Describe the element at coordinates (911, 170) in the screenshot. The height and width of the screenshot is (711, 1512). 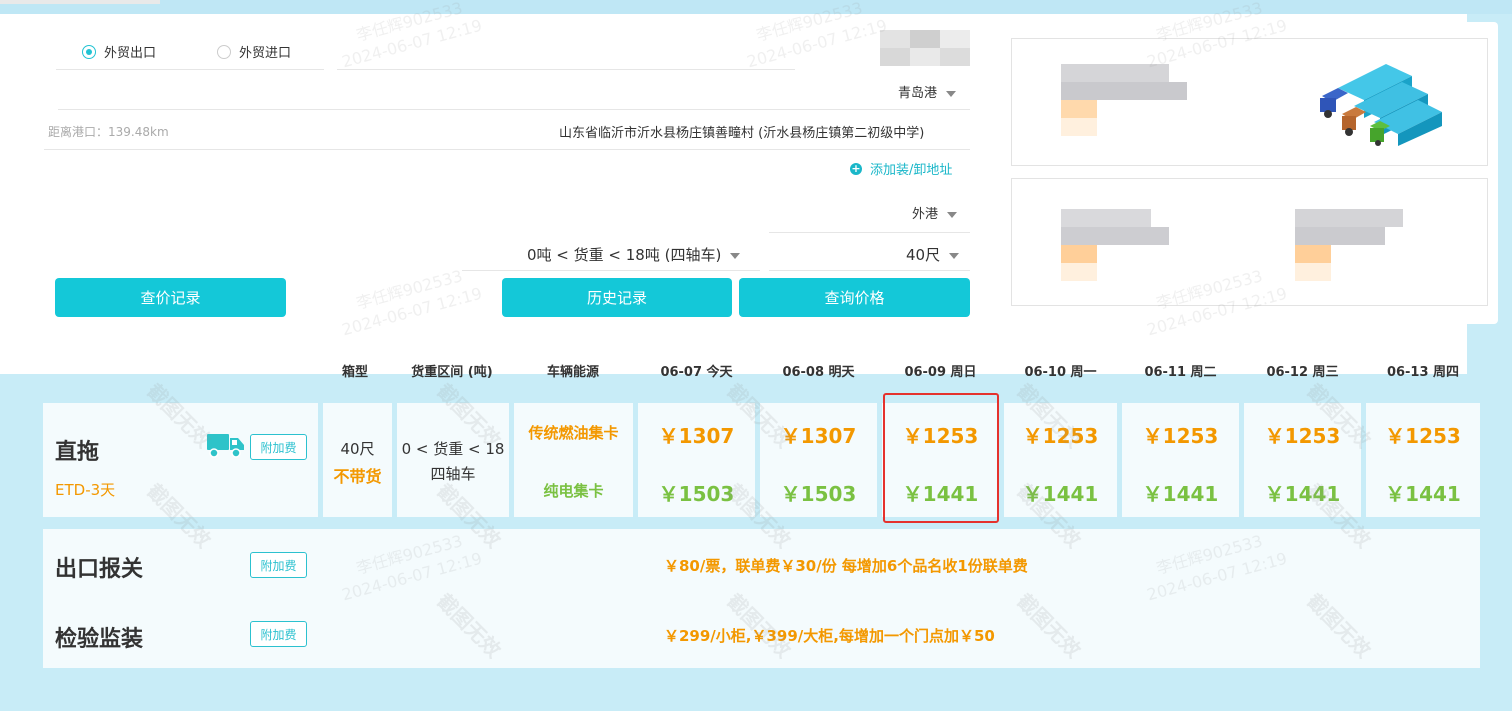
I see `add-address-label: 添加装/卸地址` at that location.